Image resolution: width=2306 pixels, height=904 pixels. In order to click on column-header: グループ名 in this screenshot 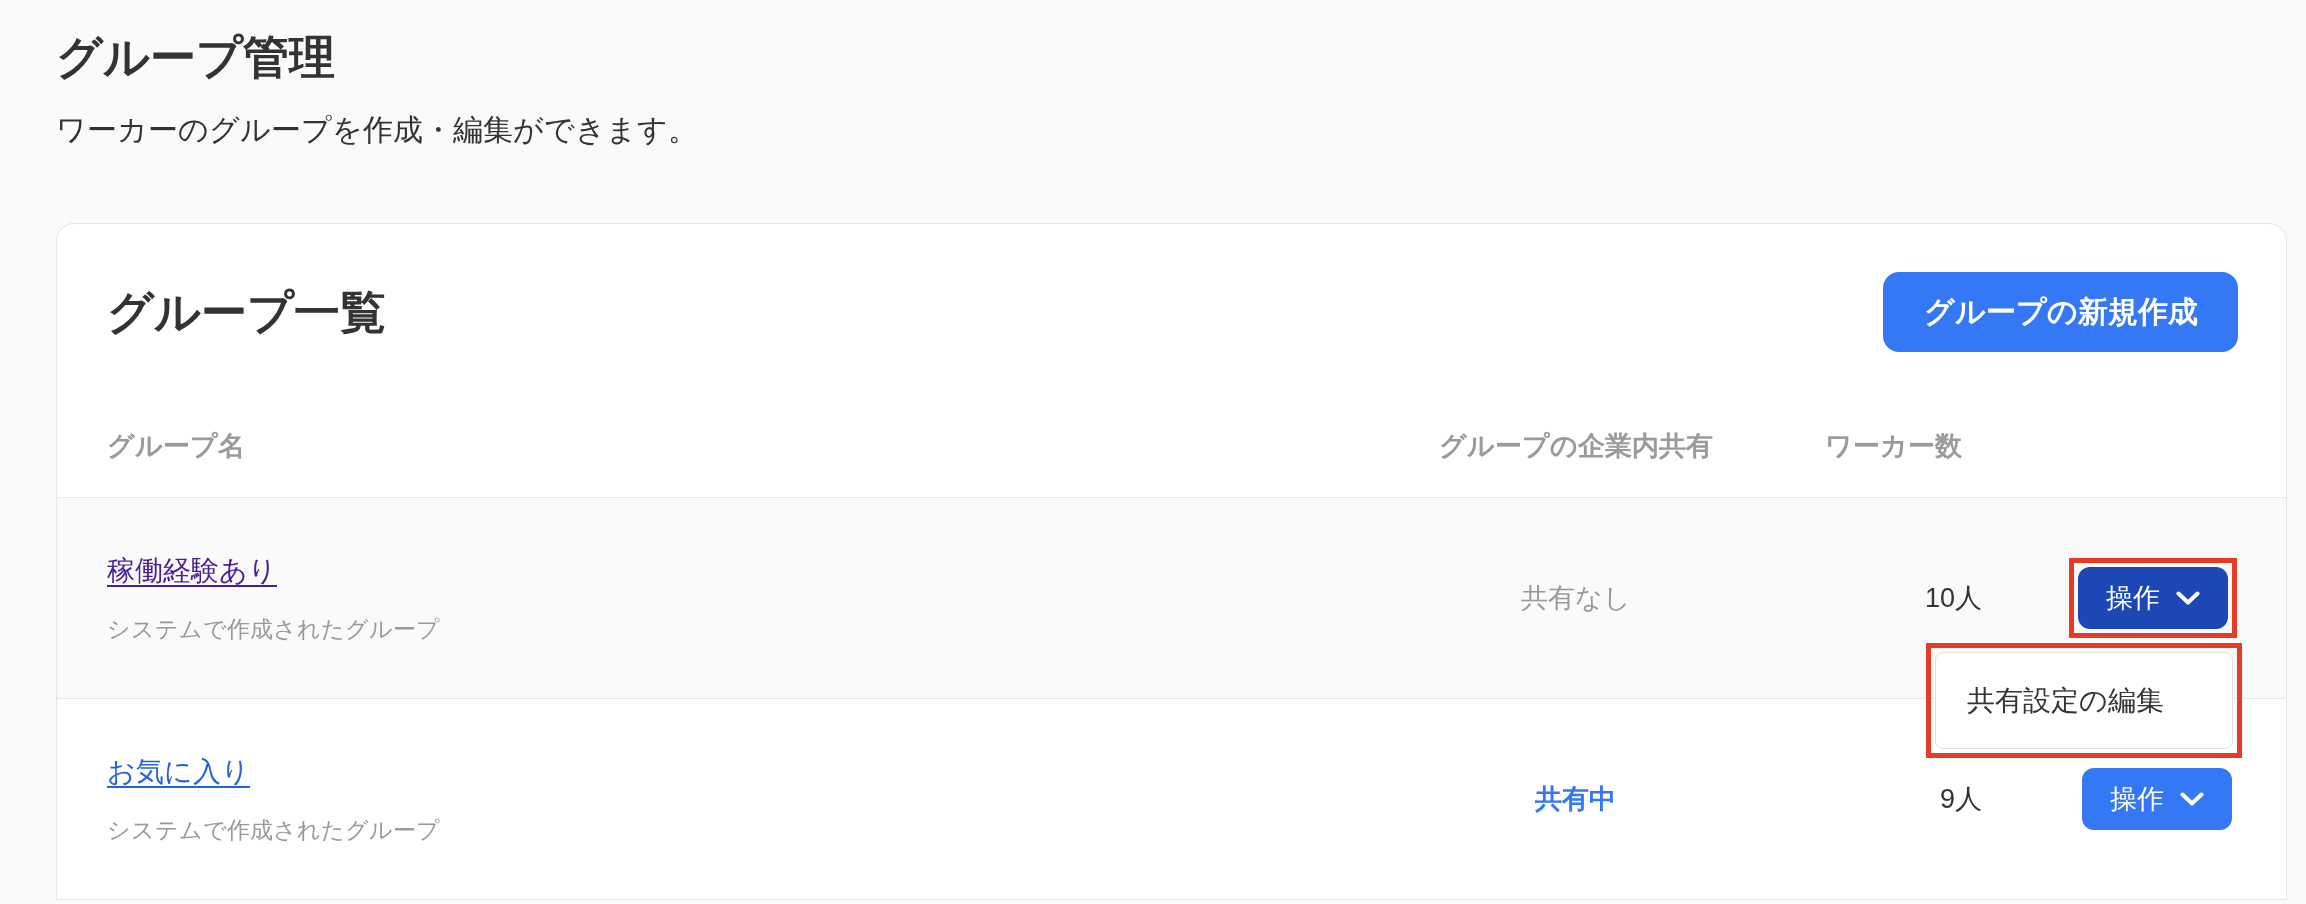, I will do `click(176, 446)`.